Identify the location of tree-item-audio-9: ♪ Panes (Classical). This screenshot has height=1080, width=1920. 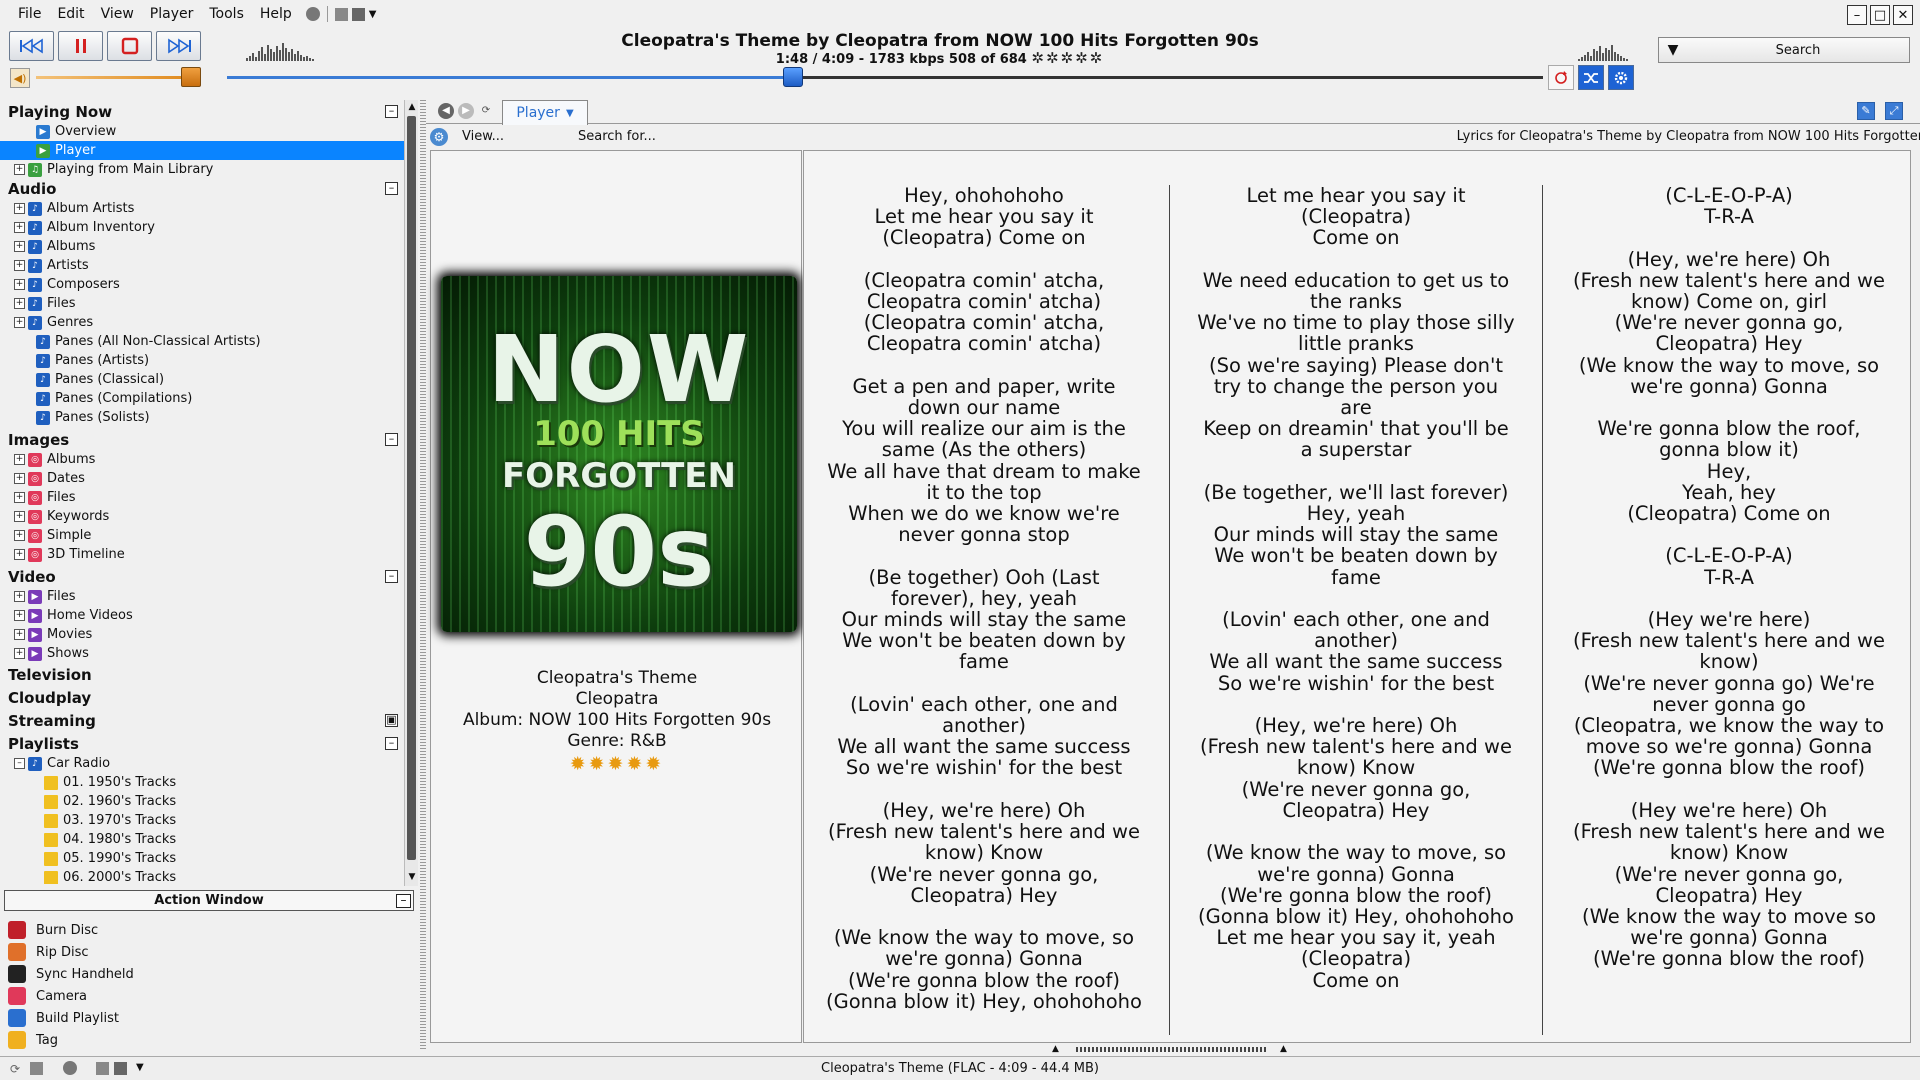
(202, 379).